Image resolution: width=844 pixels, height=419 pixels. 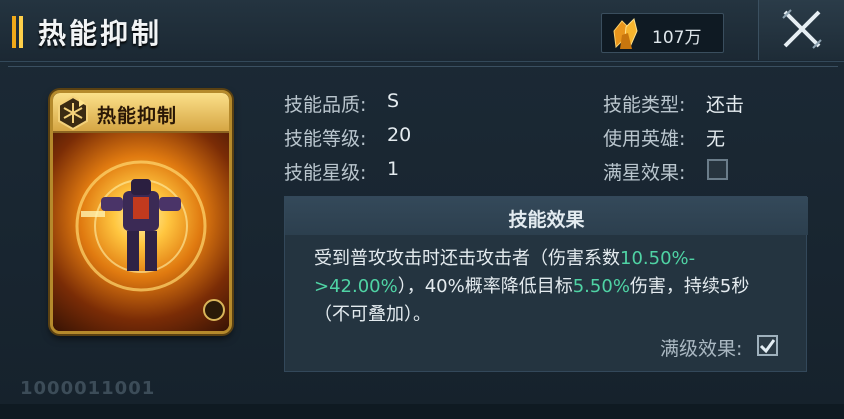 What do you see at coordinates (644, 105) in the screenshot?
I see `type-label: 技能类型:` at bounding box center [644, 105].